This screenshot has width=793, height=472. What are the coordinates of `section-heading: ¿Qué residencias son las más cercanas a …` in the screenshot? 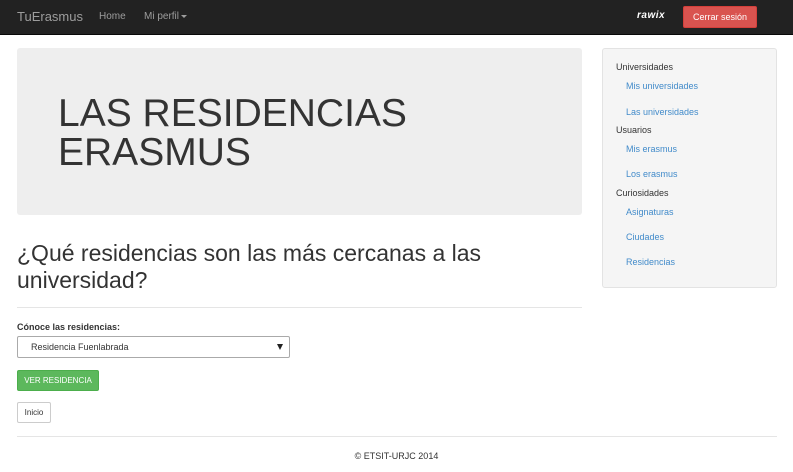 It's located at (249, 266).